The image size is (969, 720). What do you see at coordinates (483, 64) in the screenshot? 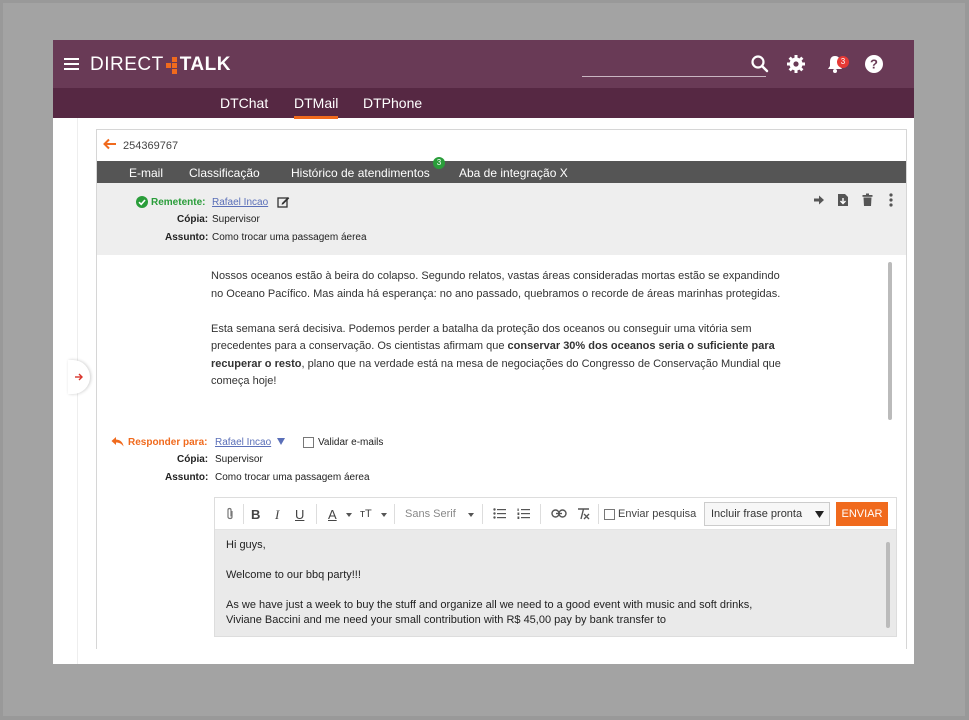
I see `top-bar: DIRECT TALK 3 ?` at bounding box center [483, 64].